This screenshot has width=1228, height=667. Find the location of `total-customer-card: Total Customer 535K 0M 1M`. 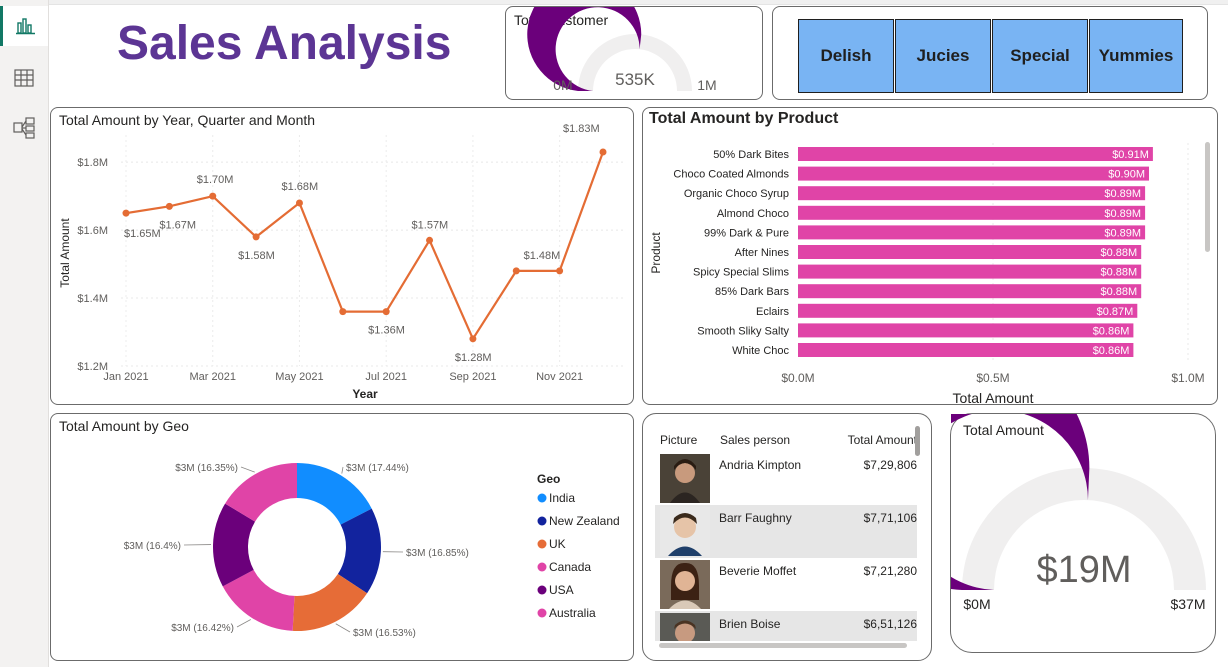

total-customer-card: Total Customer 535K 0M 1M is located at coordinates (634, 53).